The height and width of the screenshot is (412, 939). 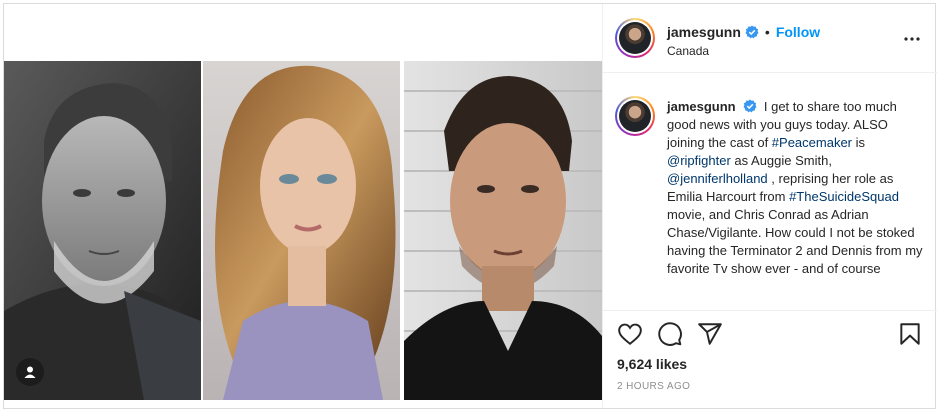 I want to click on header-username: jamesgunn, so click(x=704, y=32).